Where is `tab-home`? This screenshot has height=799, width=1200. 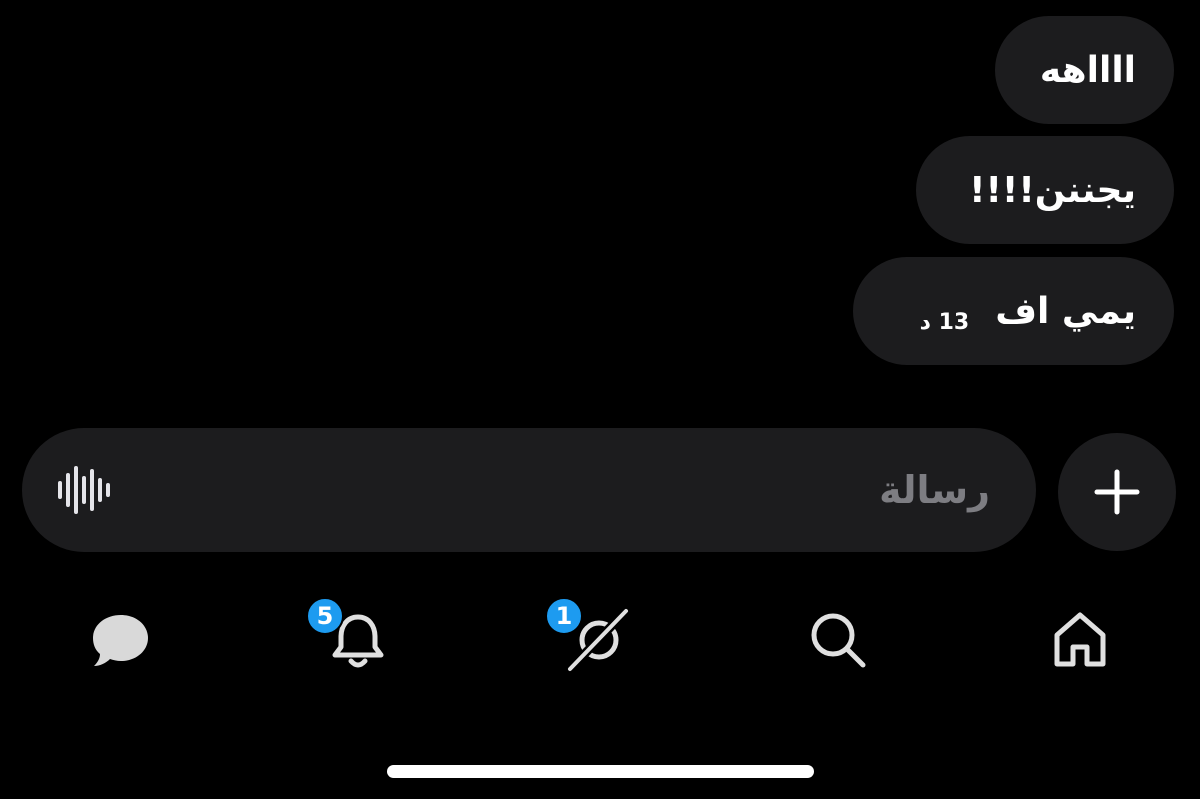 tab-home is located at coordinates (1080, 640).